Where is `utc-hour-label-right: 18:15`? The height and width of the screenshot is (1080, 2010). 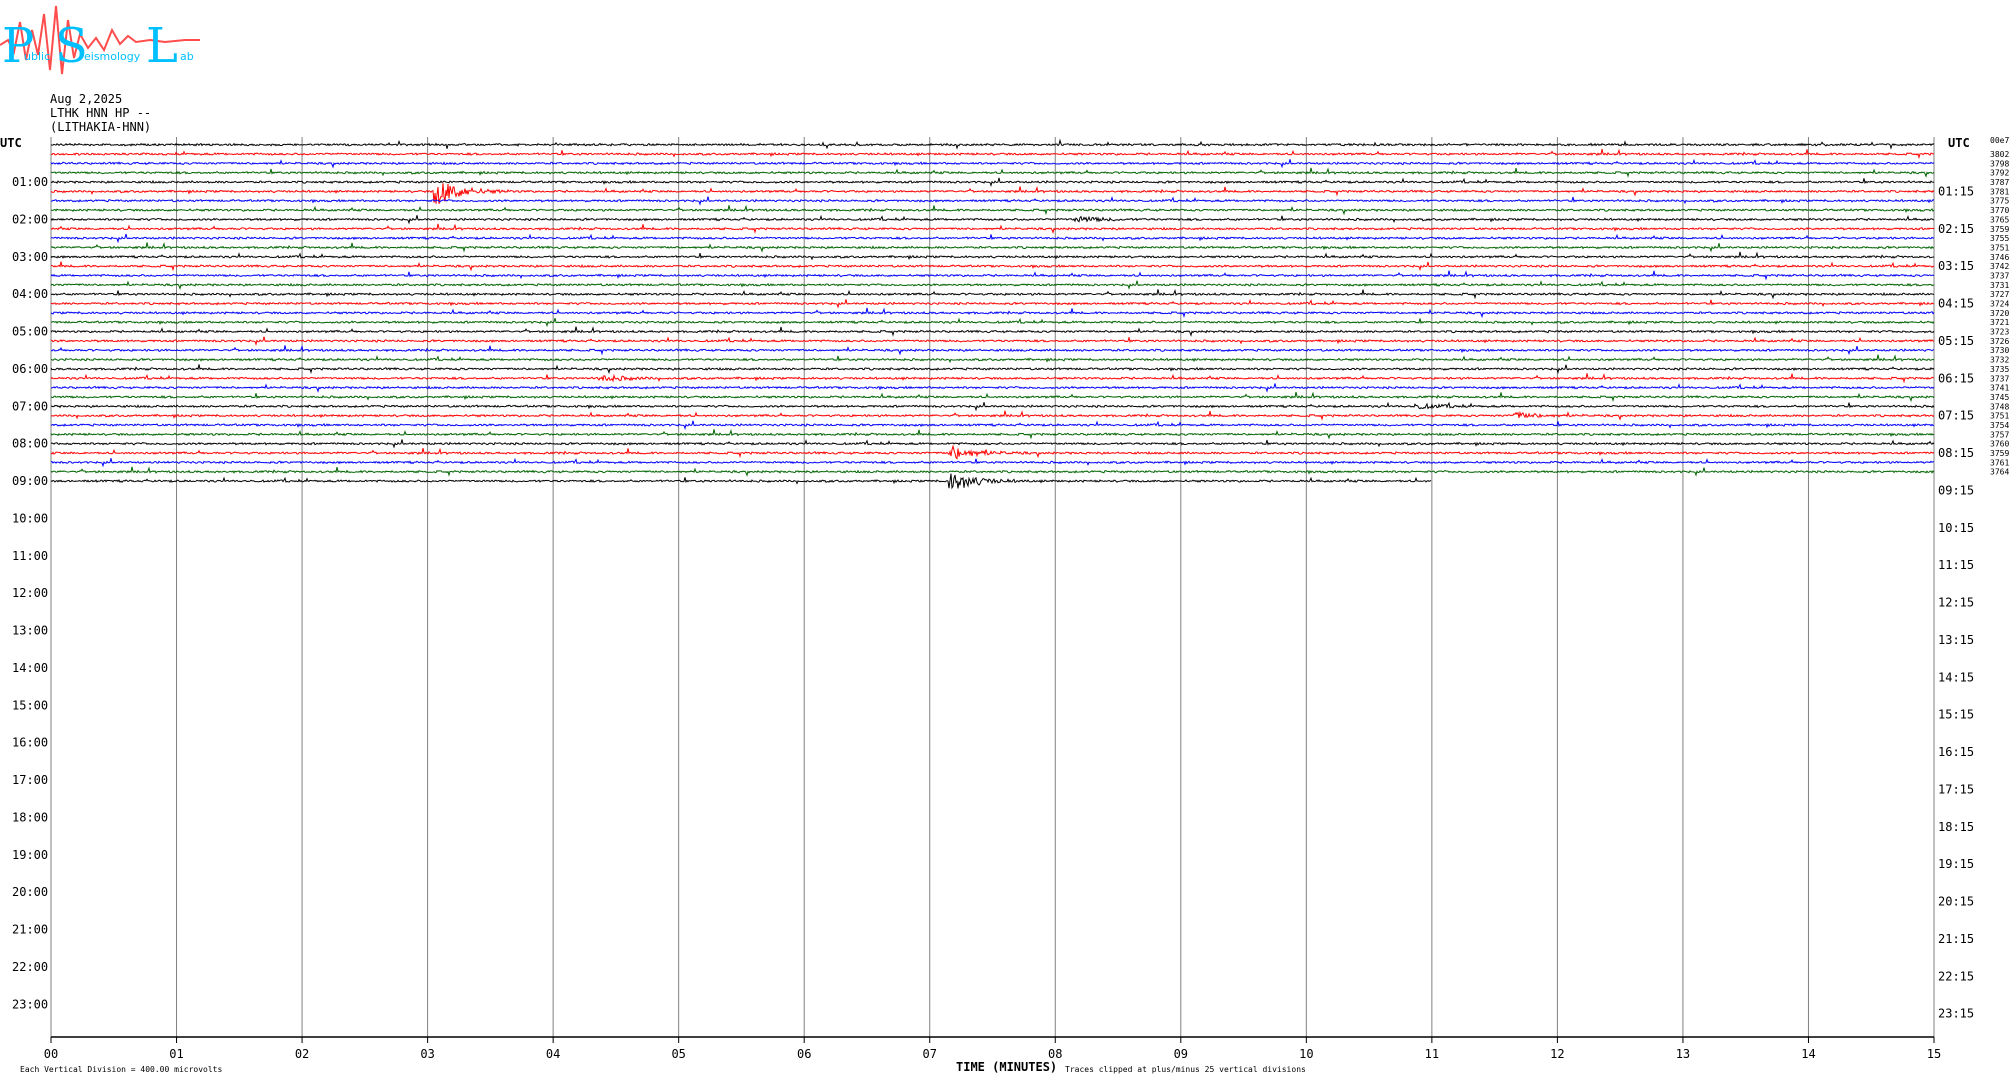 utc-hour-label-right: 18:15 is located at coordinates (1956, 827).